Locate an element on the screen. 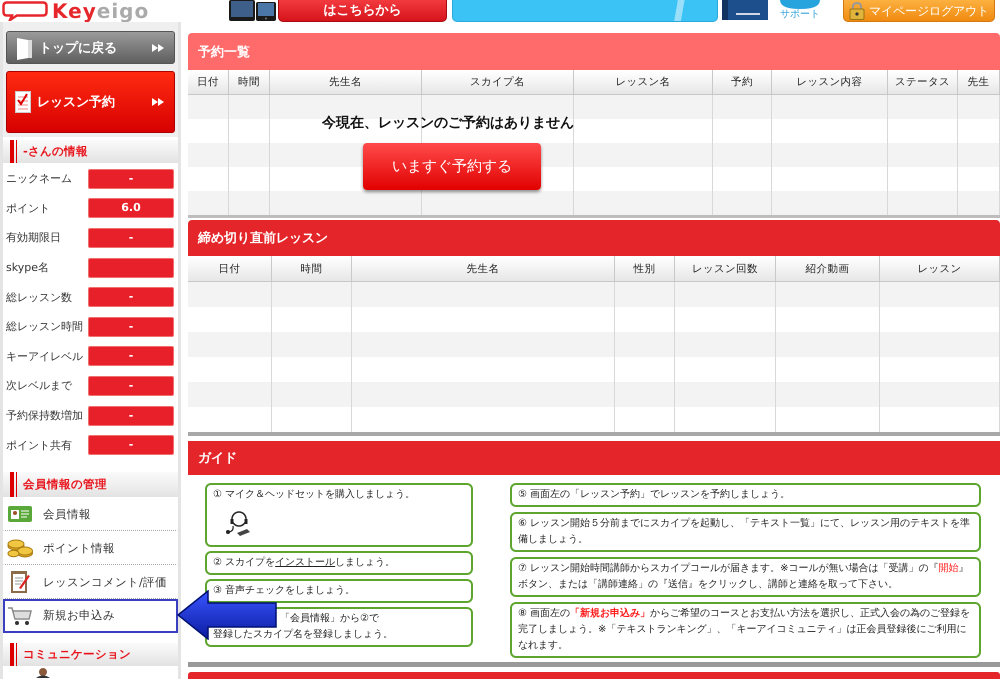 The width and height of the screenshot is (1000, 679). column-header: ステータス is located at coordinates (923, 82).